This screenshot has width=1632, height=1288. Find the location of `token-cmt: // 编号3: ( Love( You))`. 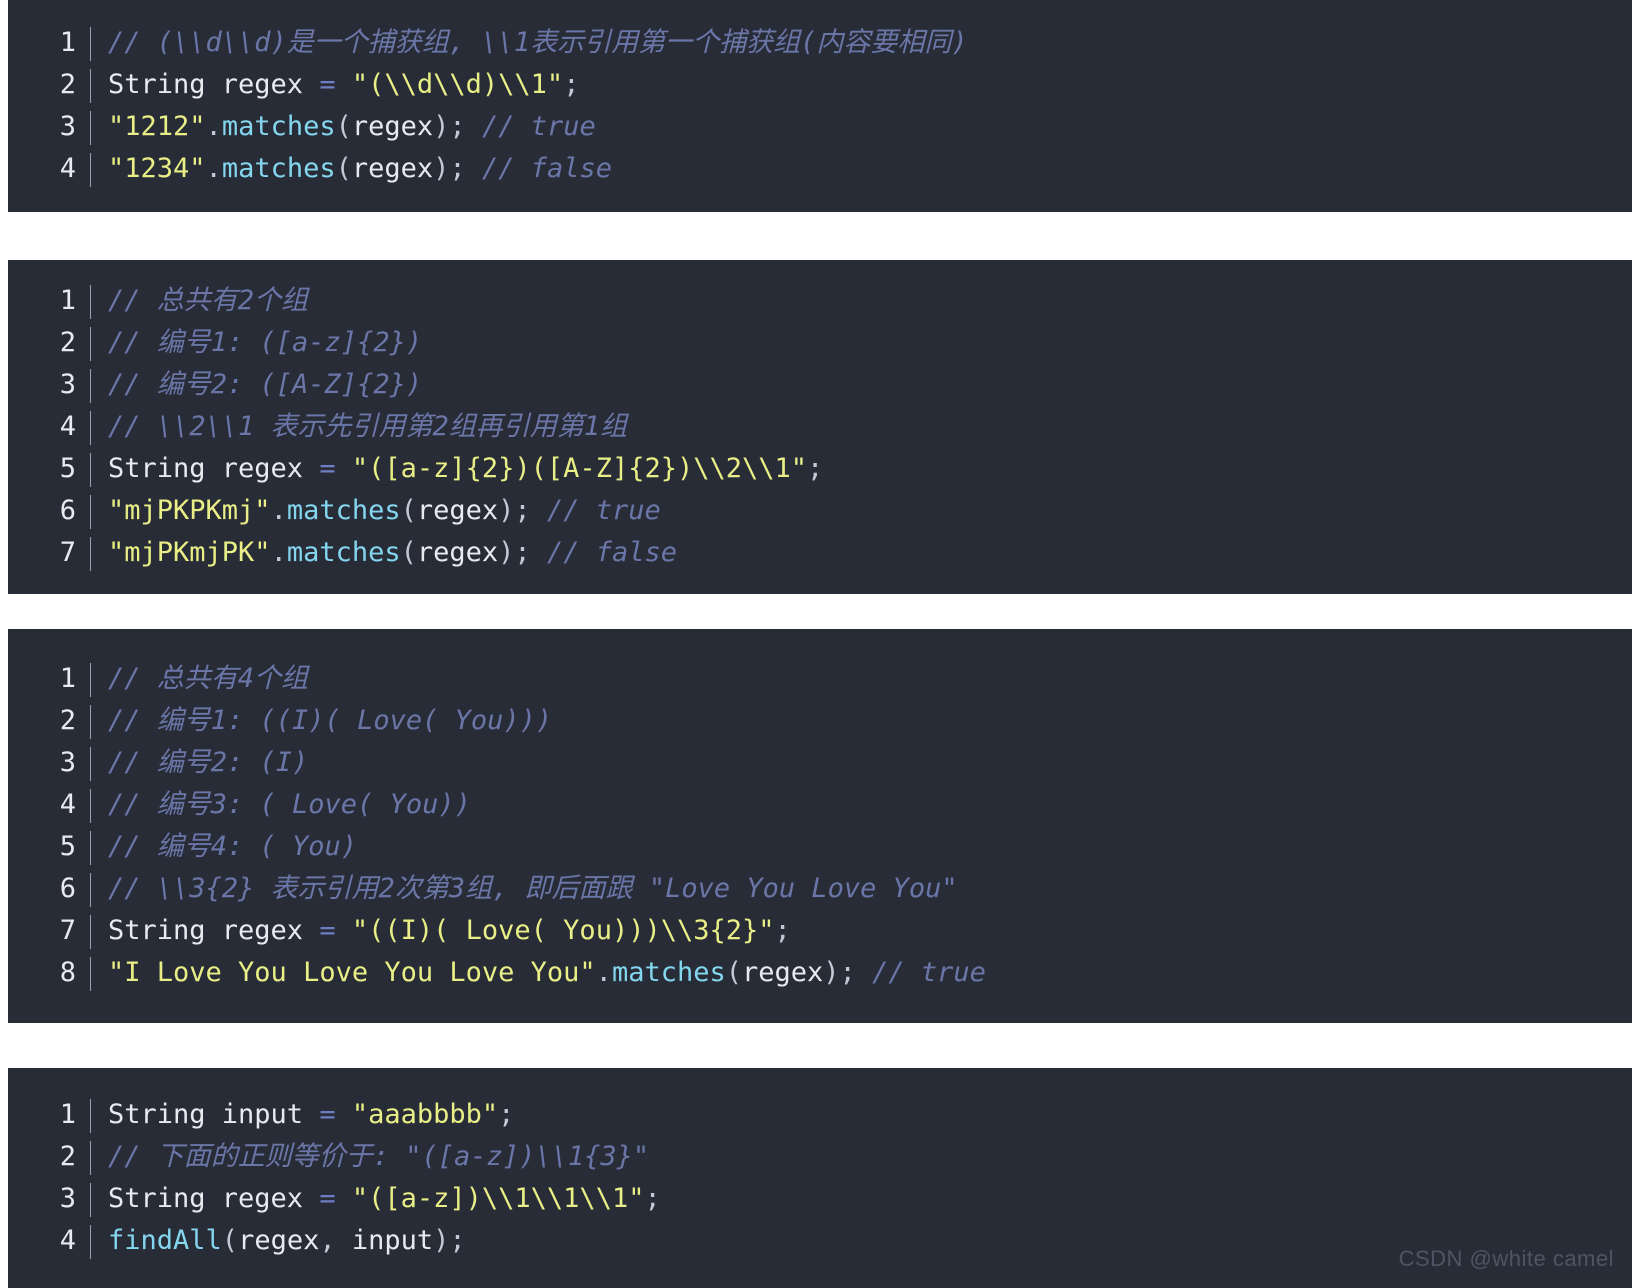

token-cmt: // 编号3: ( Love( You)) is located at coordinates (289, 804).